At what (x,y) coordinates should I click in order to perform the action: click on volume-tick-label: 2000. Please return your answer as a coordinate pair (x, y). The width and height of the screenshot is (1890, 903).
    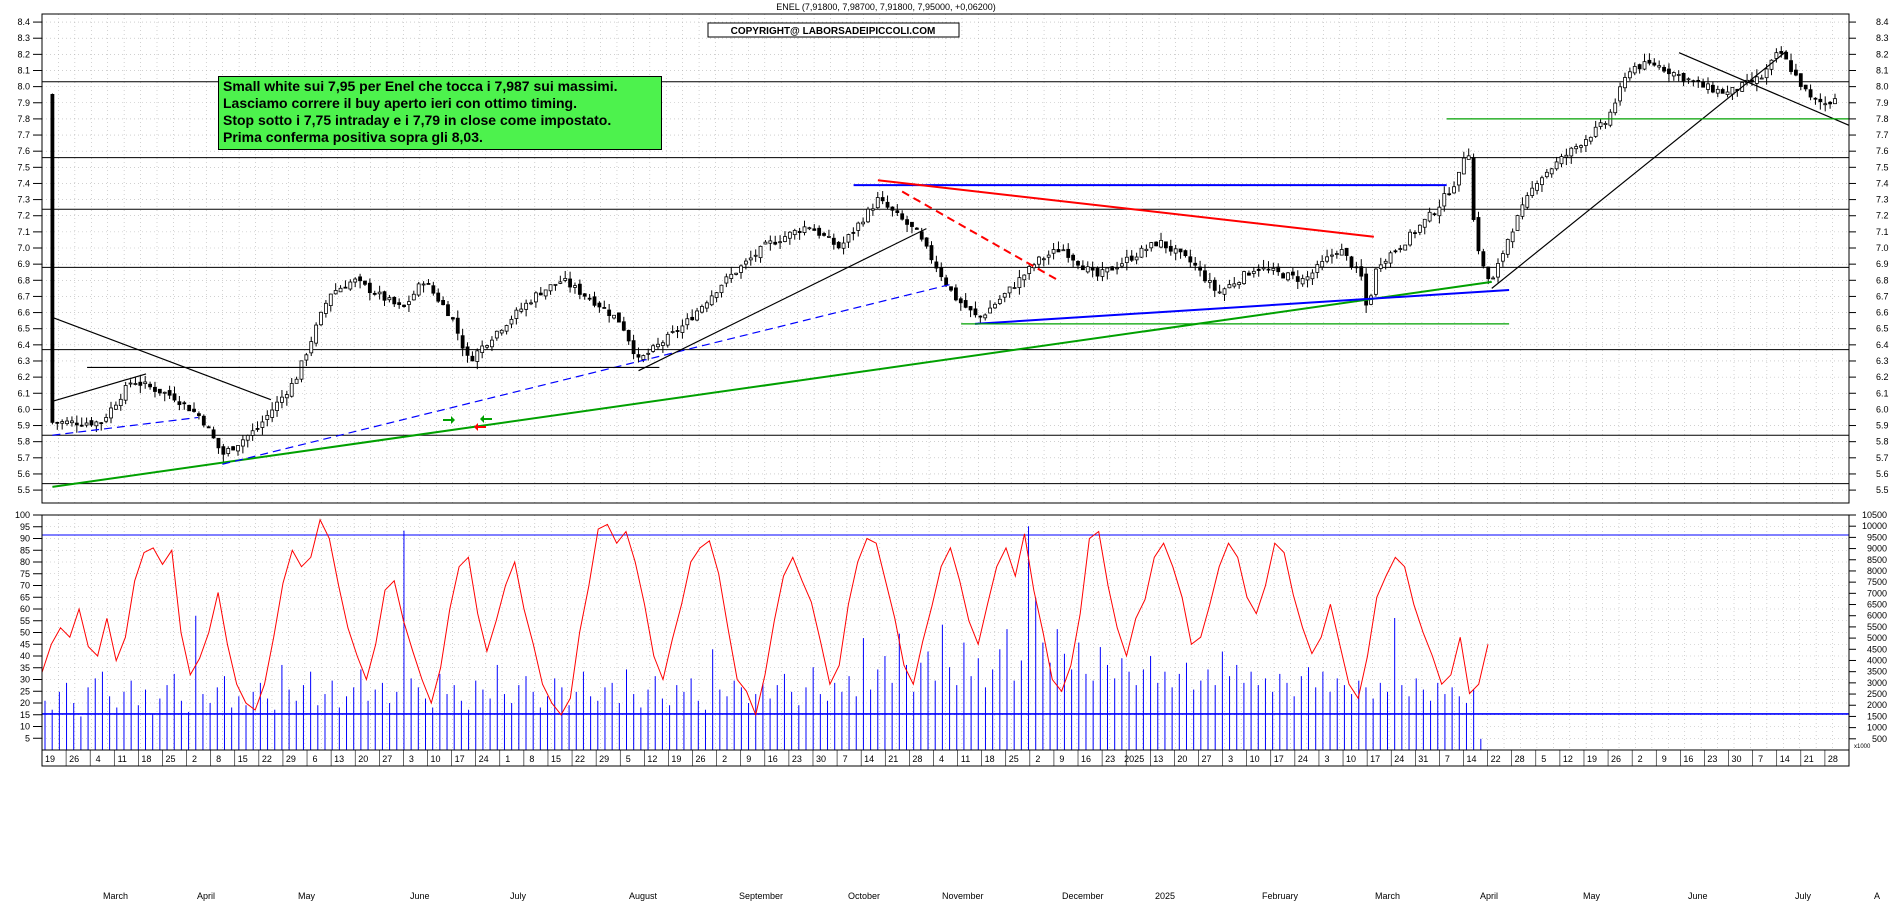
    Looking at the image, I should click on (1877, 705).